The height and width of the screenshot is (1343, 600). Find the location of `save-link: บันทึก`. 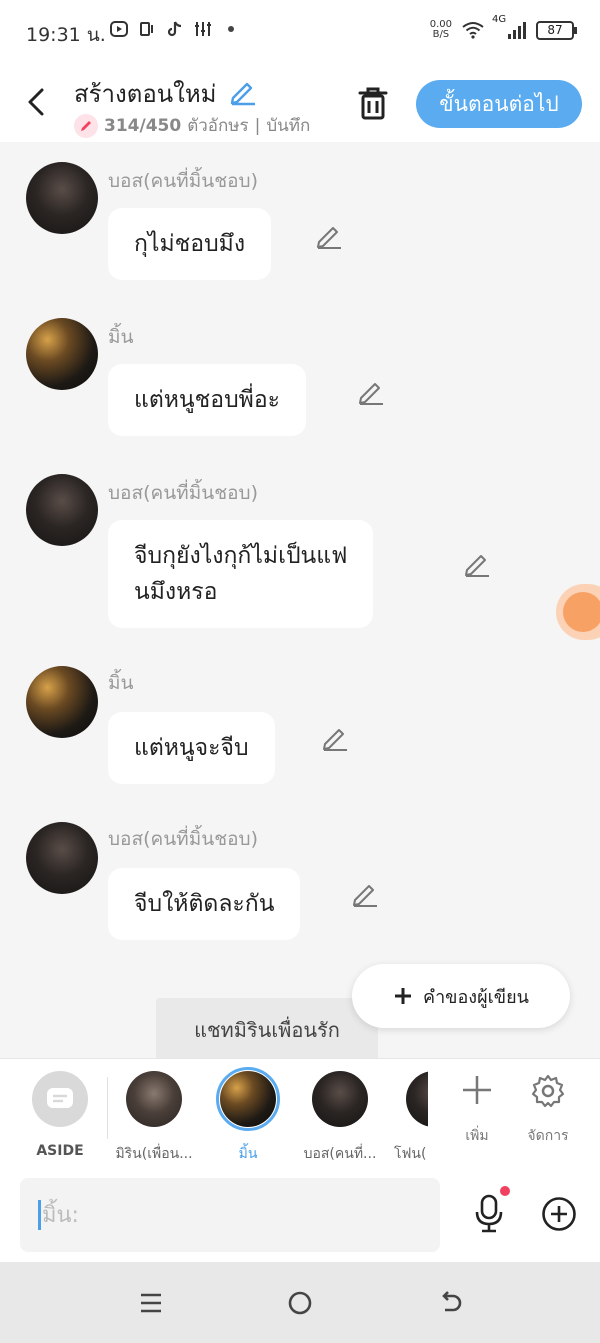

save-link: บันทึก is located at coordinates (288, 125).